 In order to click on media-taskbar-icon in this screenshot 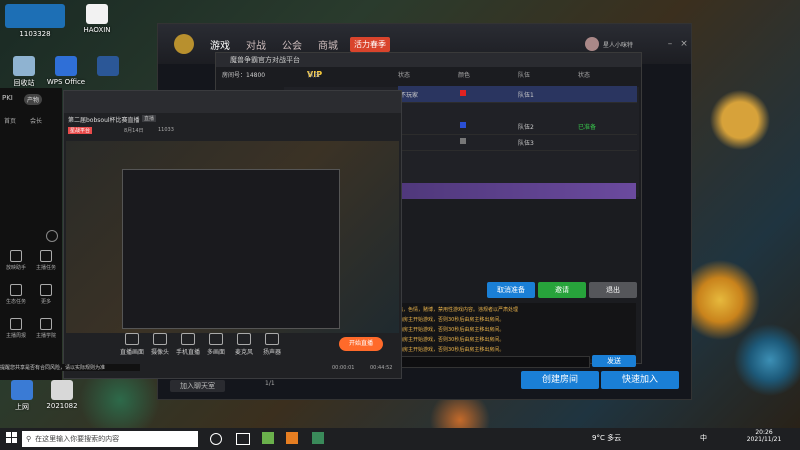, I will do `click(318, 438)`.